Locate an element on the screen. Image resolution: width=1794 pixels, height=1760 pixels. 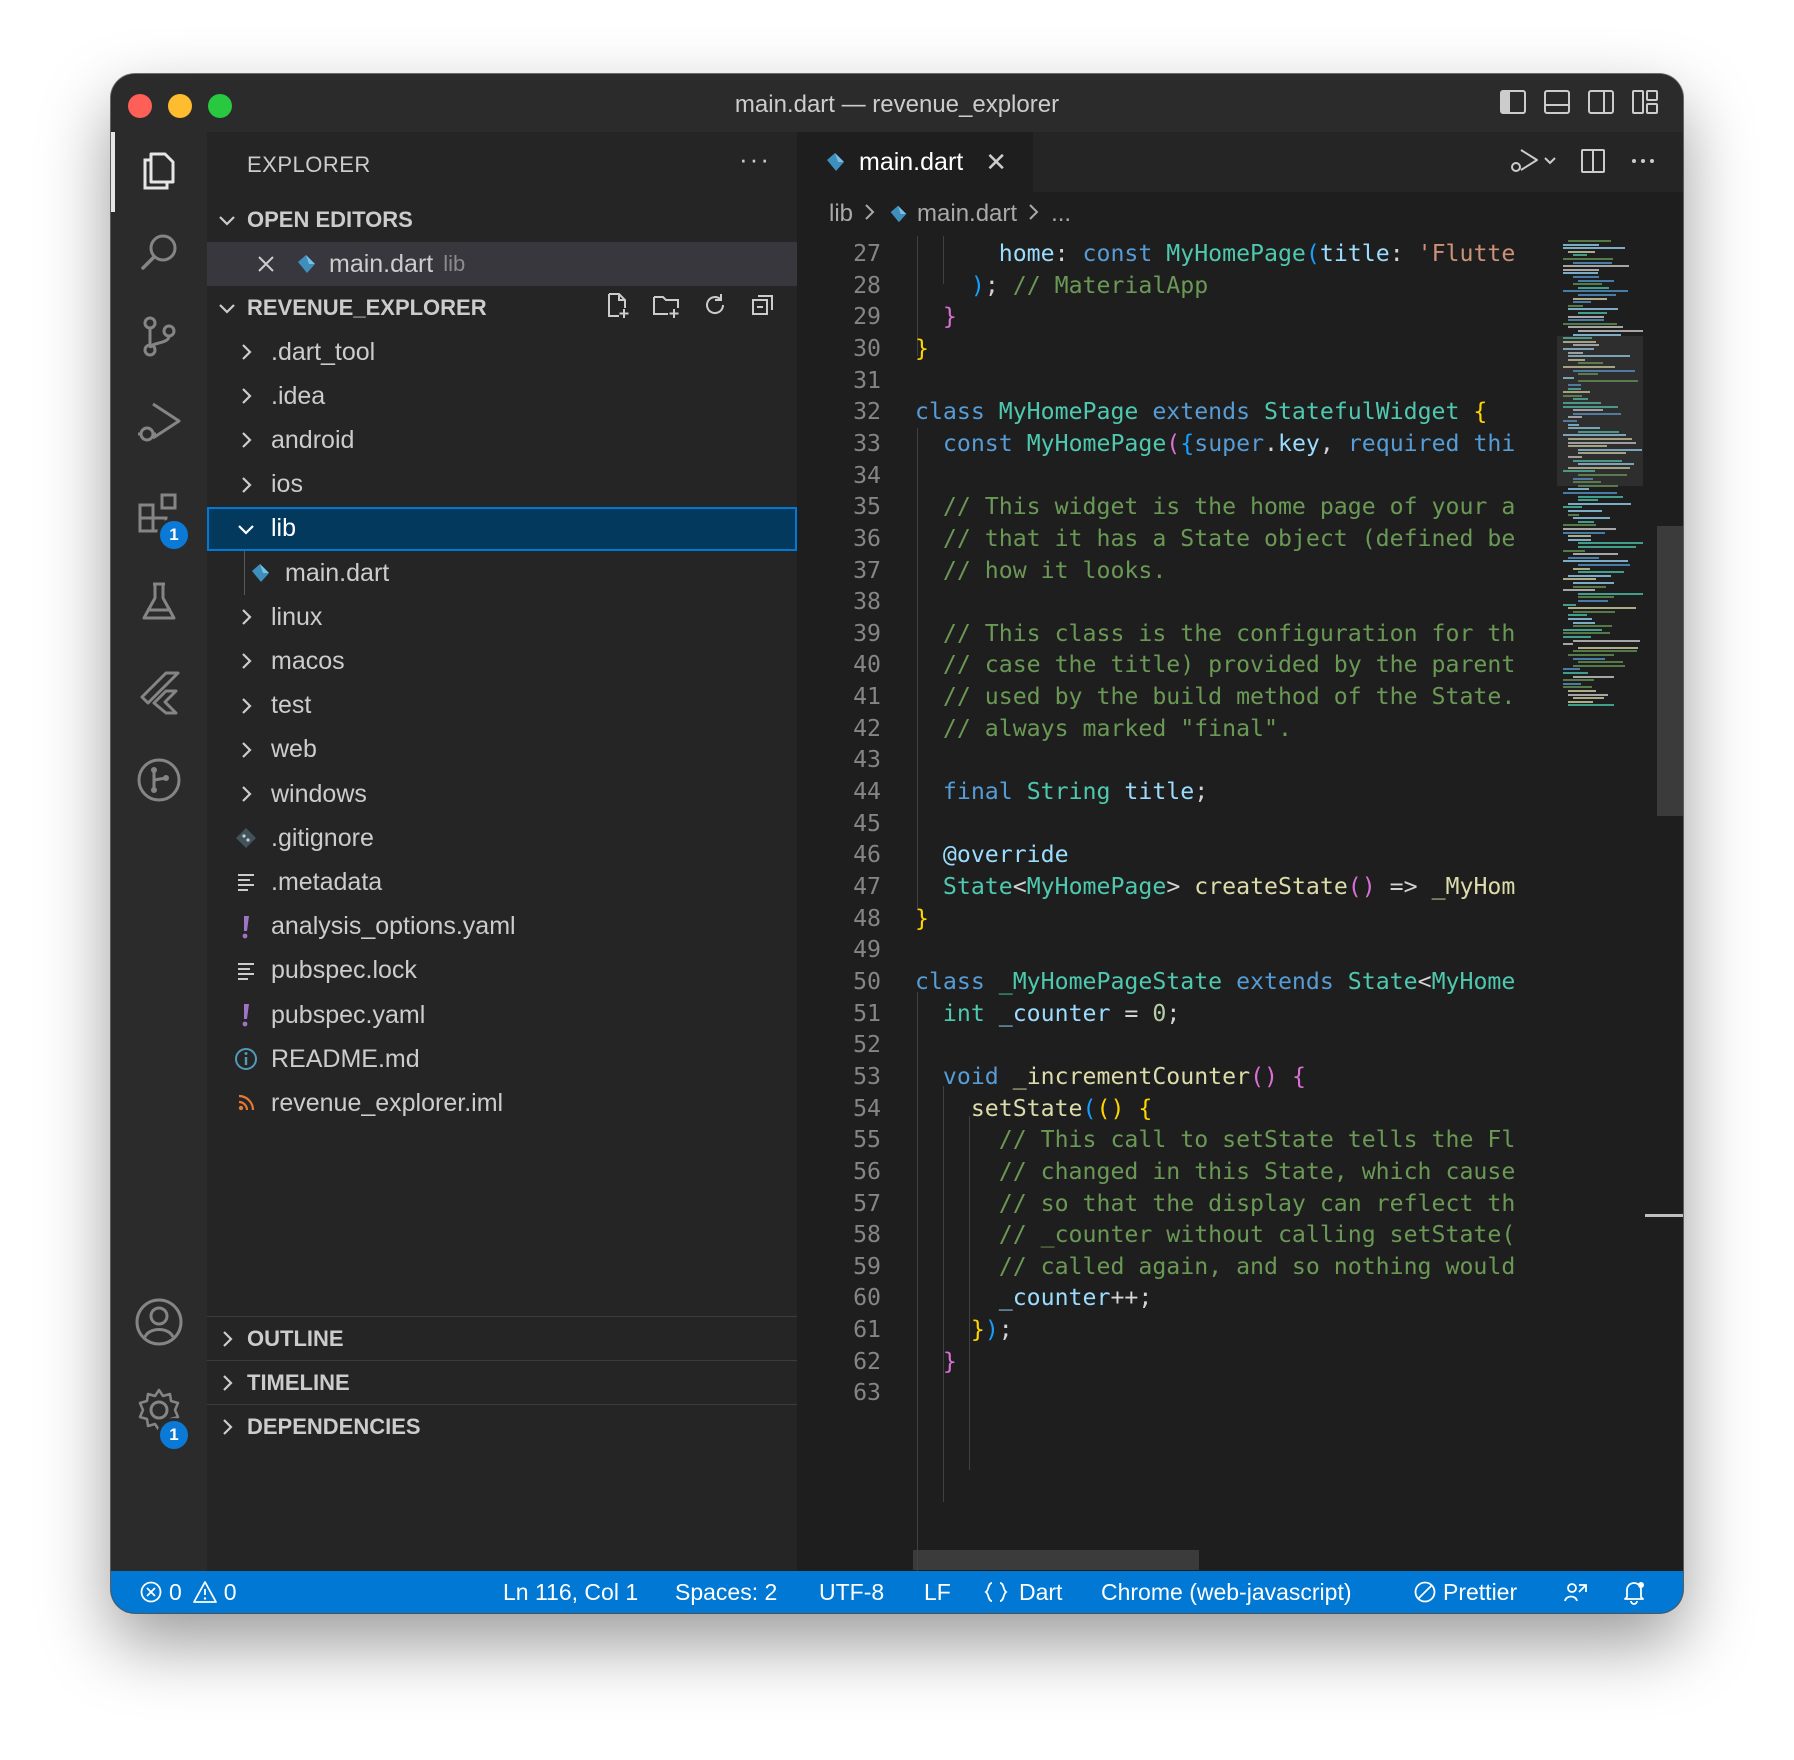
accounts-activity is located at coordinates (159, 1324).